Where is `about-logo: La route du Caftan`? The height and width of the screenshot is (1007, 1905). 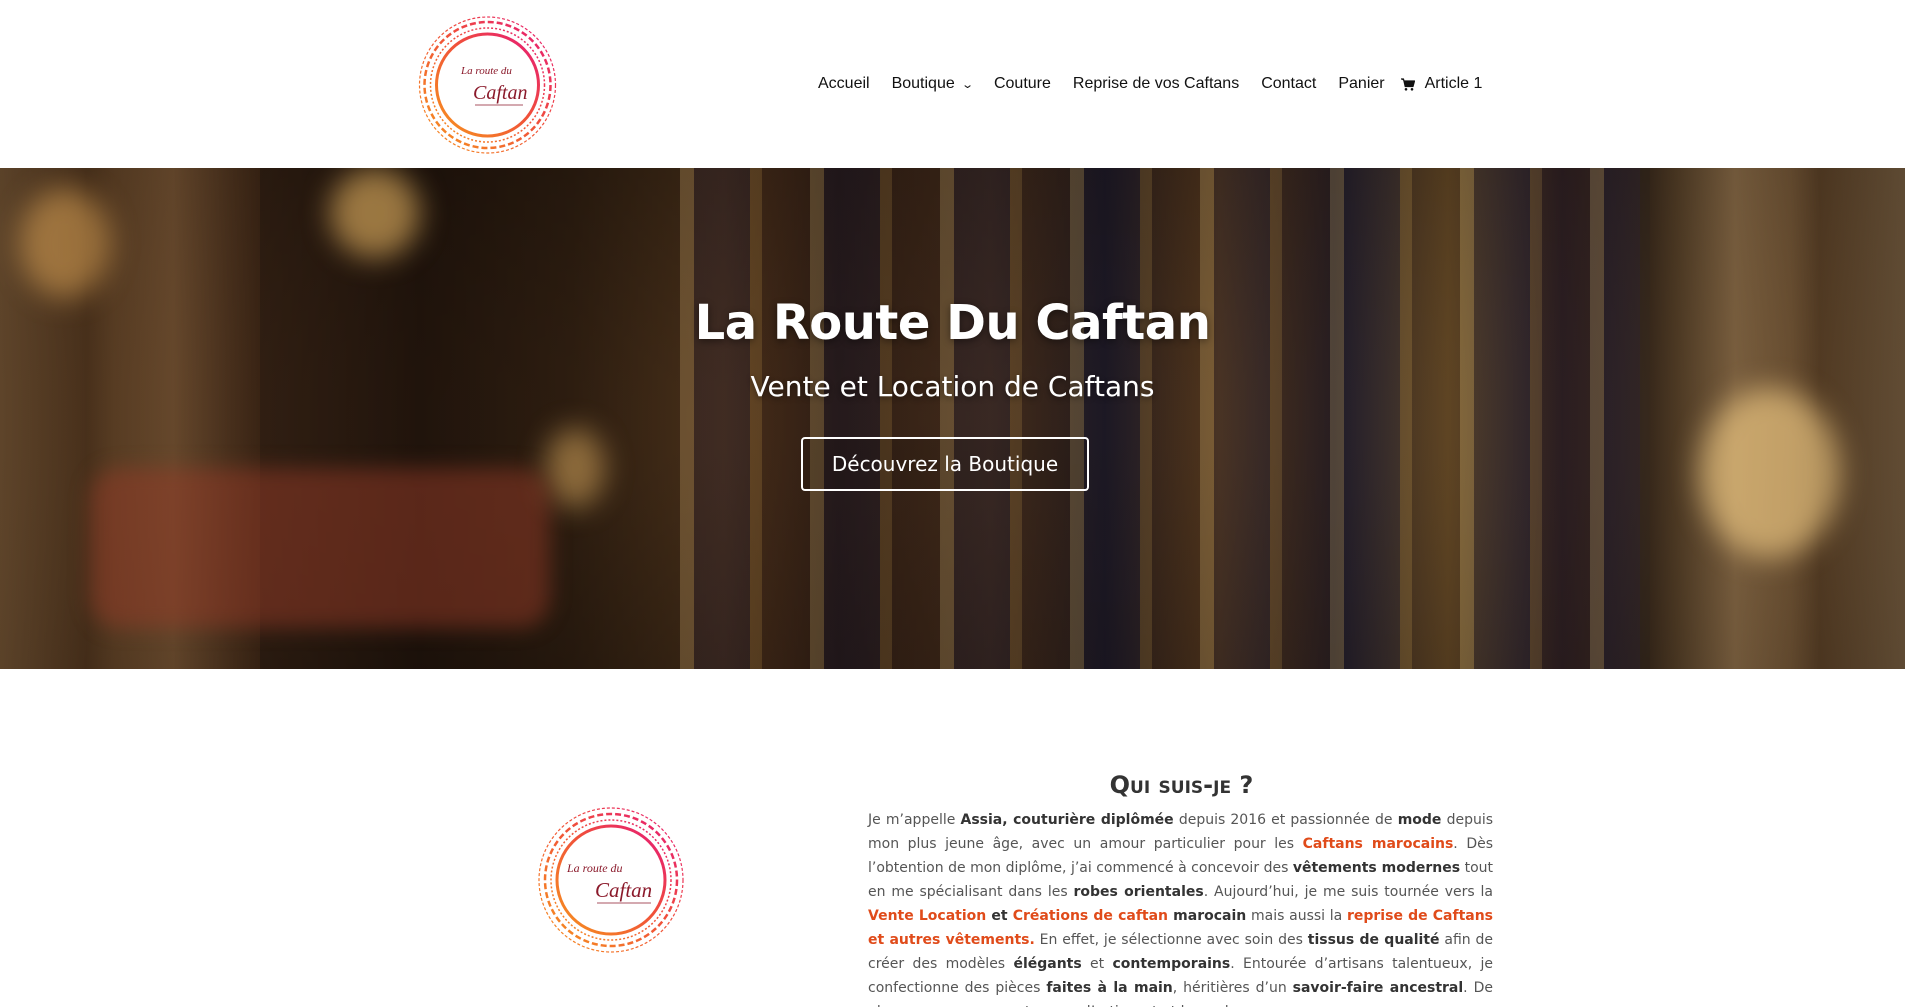 about-logo: La route du Caftan is located at coordinates (611, 880).